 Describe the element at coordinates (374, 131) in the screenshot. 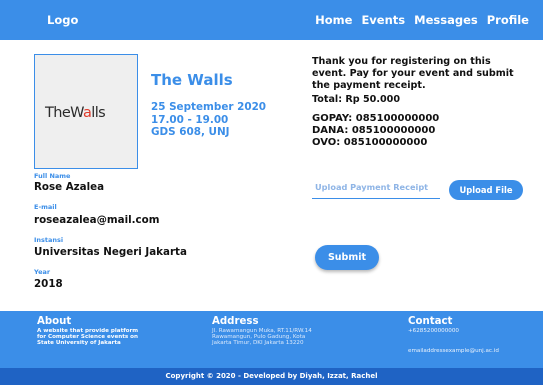

I see `account-dana: DANA: 085100000000` at that location.